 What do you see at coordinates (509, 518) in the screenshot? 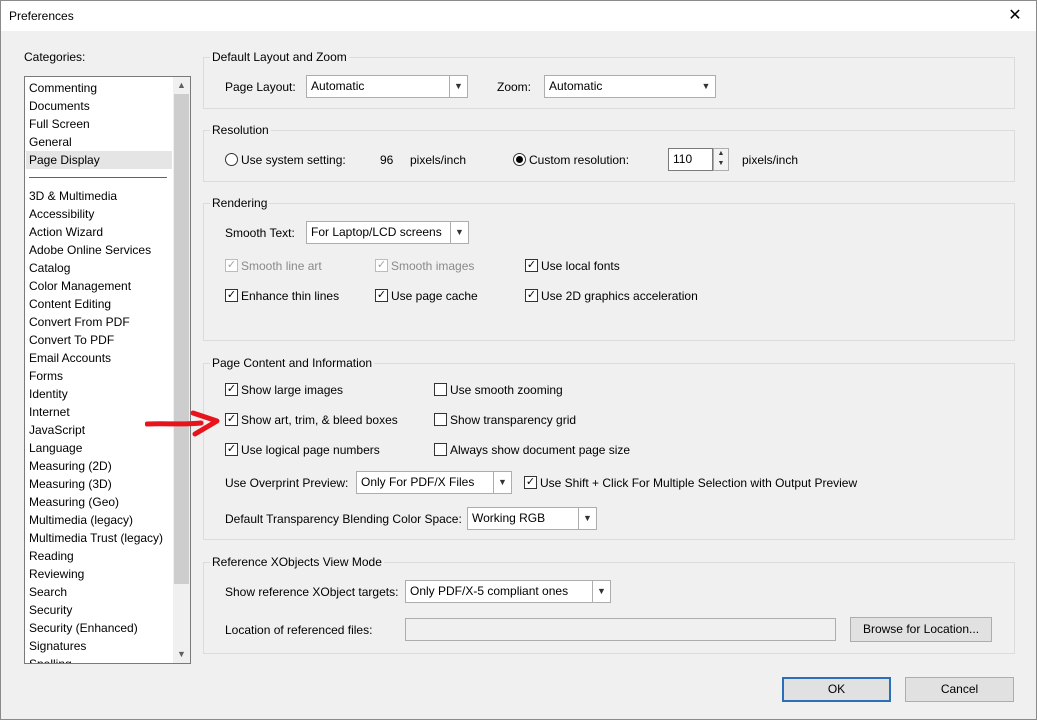
I see `blending-color-space-value: Working RGB` at bounding box center [509, 518].